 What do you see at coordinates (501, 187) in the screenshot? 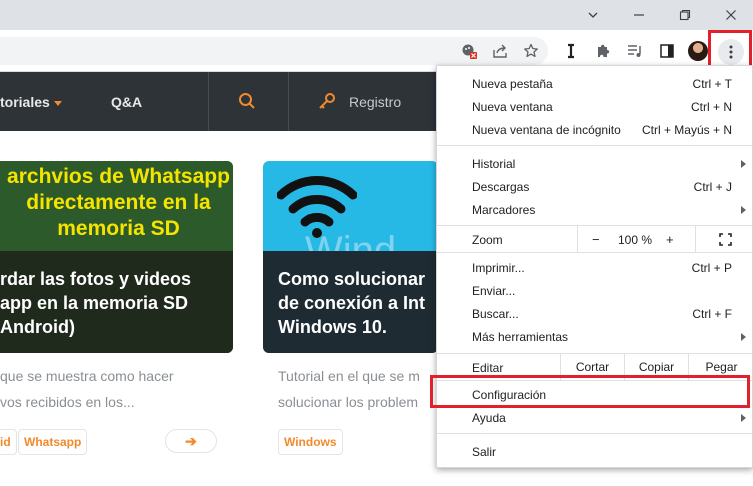
I see `menu-item-label: Descargas` at bounding box center [501, 187].